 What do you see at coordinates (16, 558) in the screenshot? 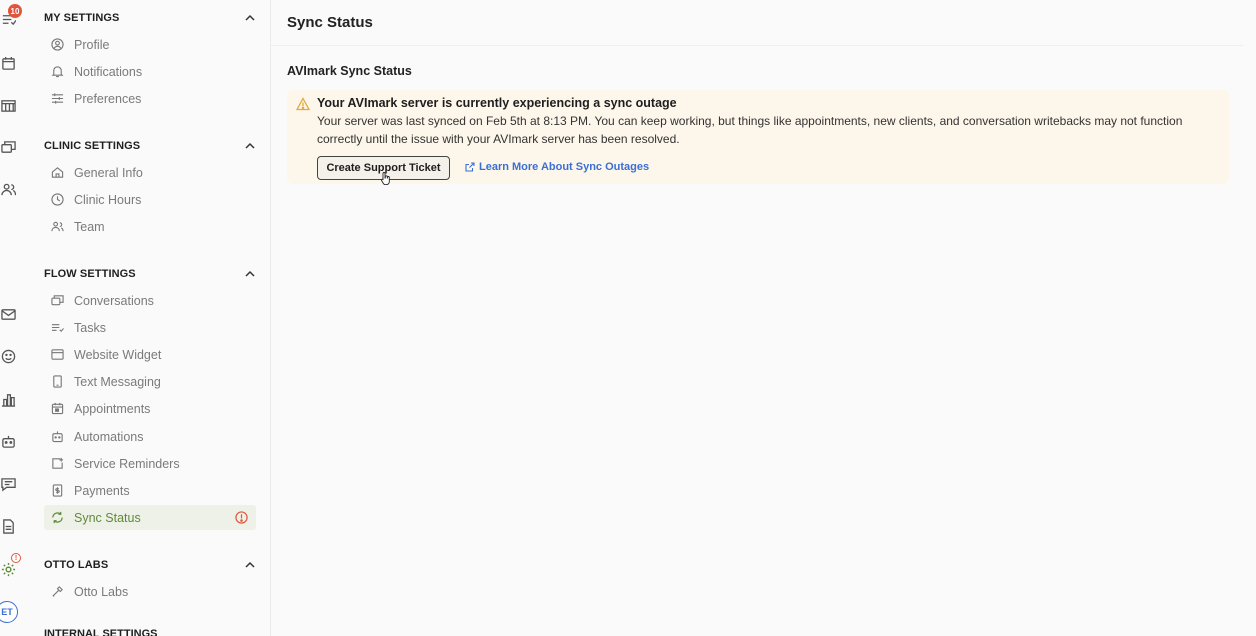
I see `settings-alert-badge: !` at bounding box center [16, 558].